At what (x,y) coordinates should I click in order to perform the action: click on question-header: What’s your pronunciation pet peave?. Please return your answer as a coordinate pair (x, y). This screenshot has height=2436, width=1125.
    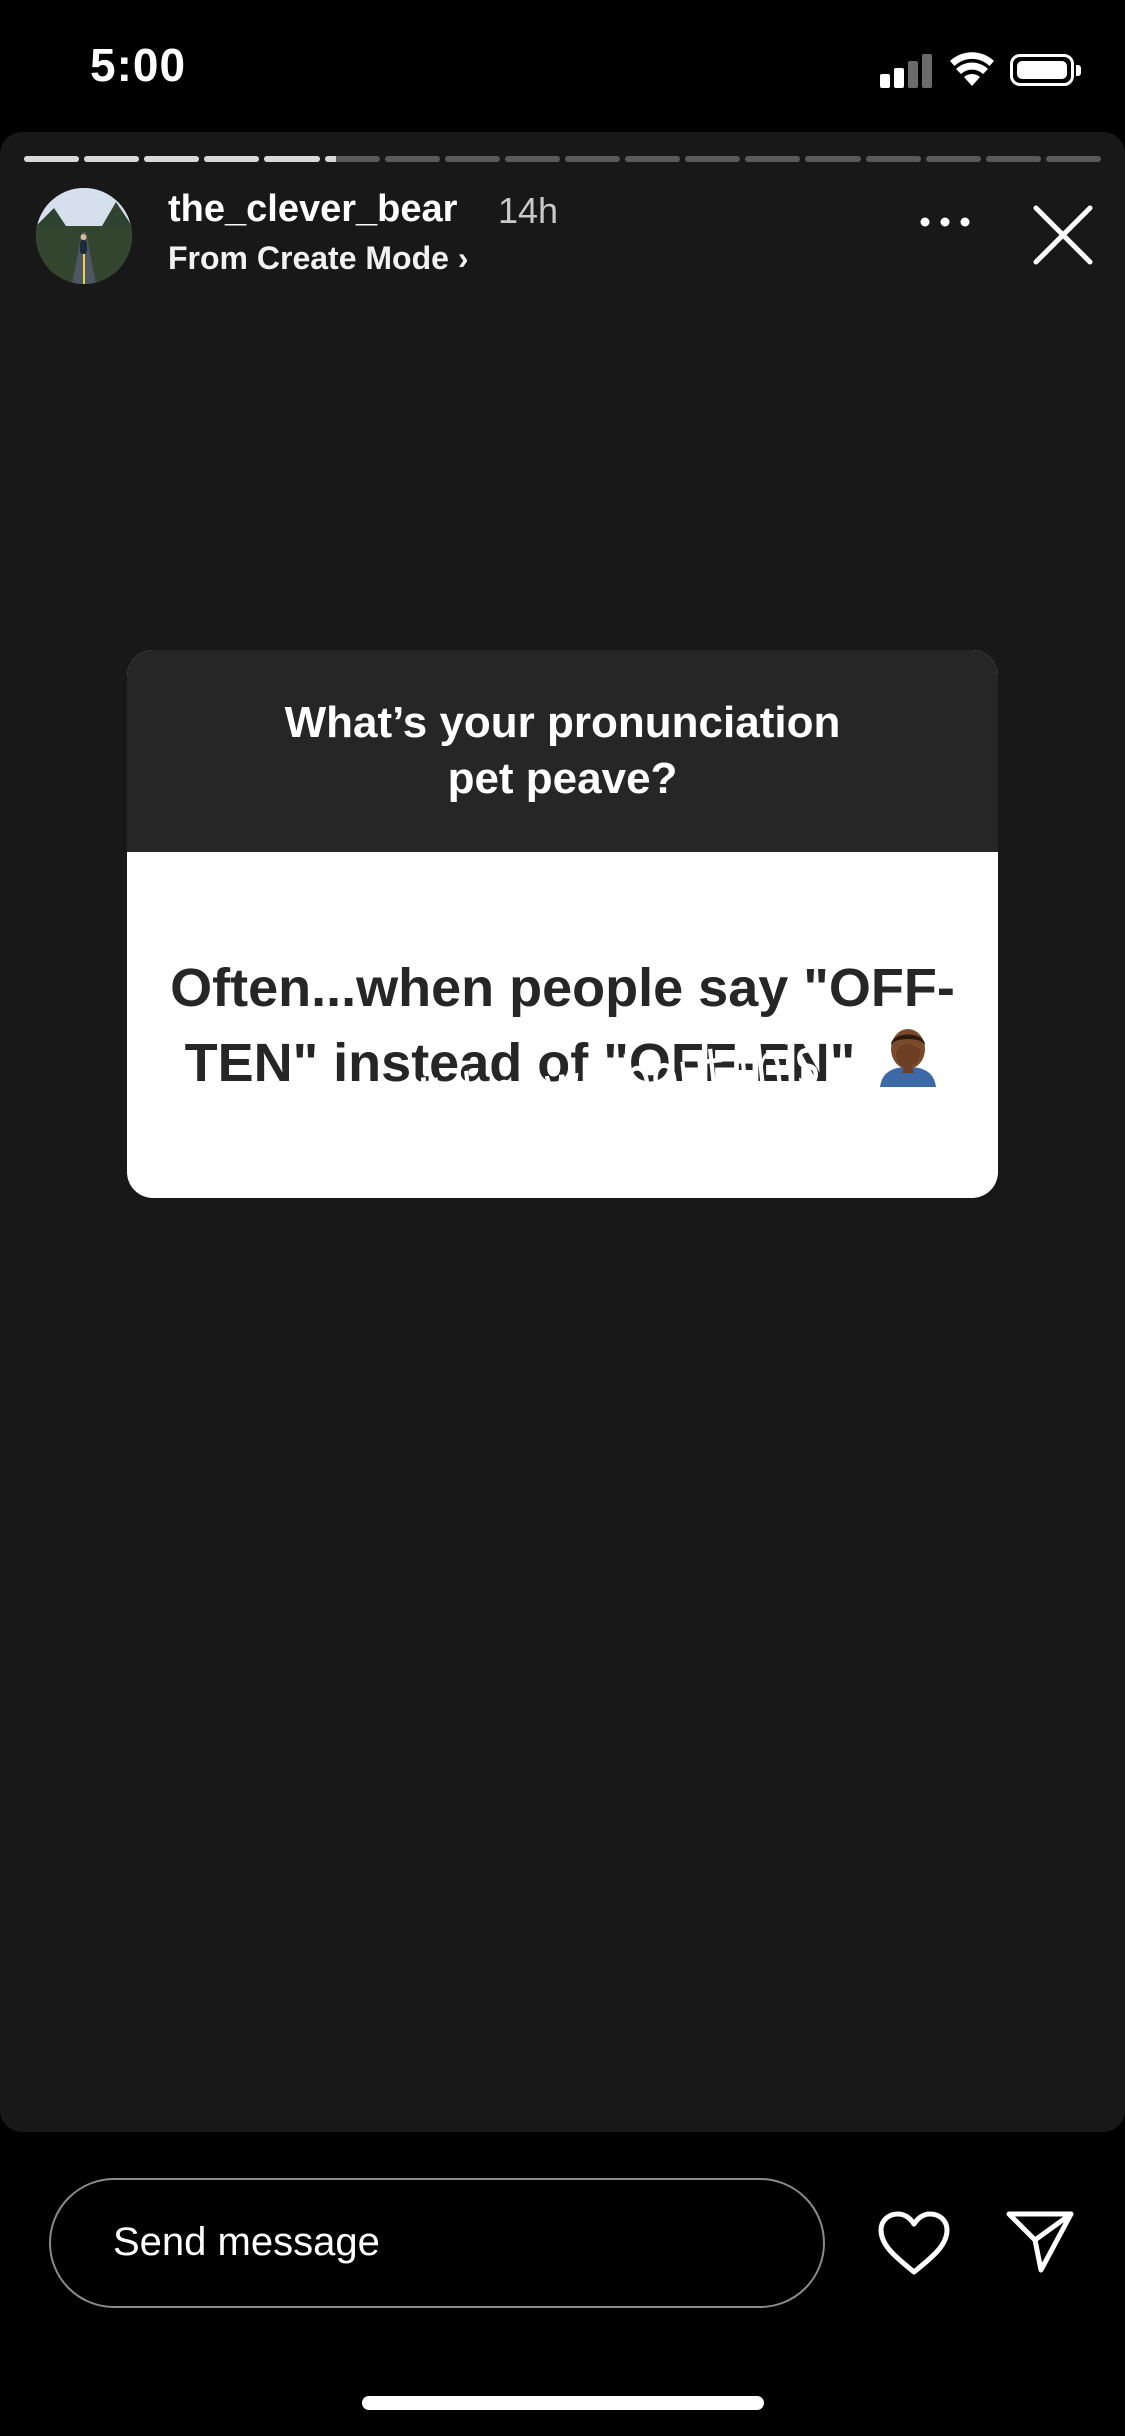
    Looking at the image, I should click on (562, 751).